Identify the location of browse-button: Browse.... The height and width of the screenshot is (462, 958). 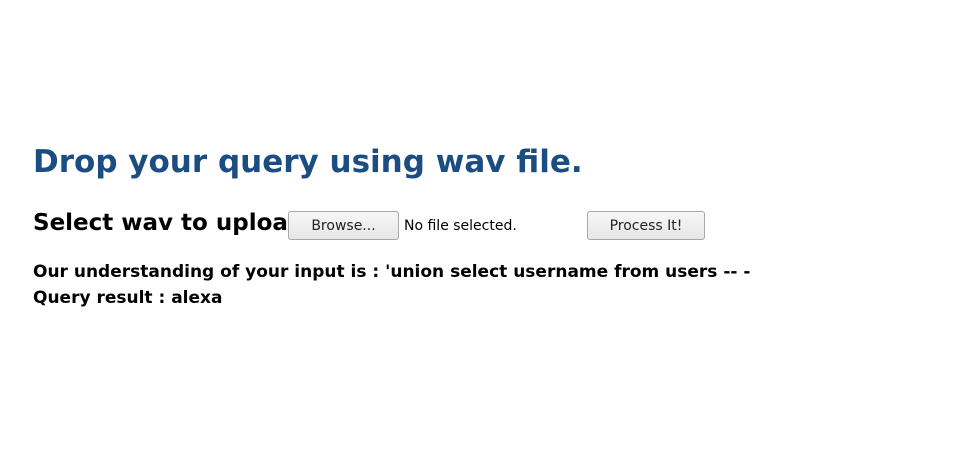
(343, 225).